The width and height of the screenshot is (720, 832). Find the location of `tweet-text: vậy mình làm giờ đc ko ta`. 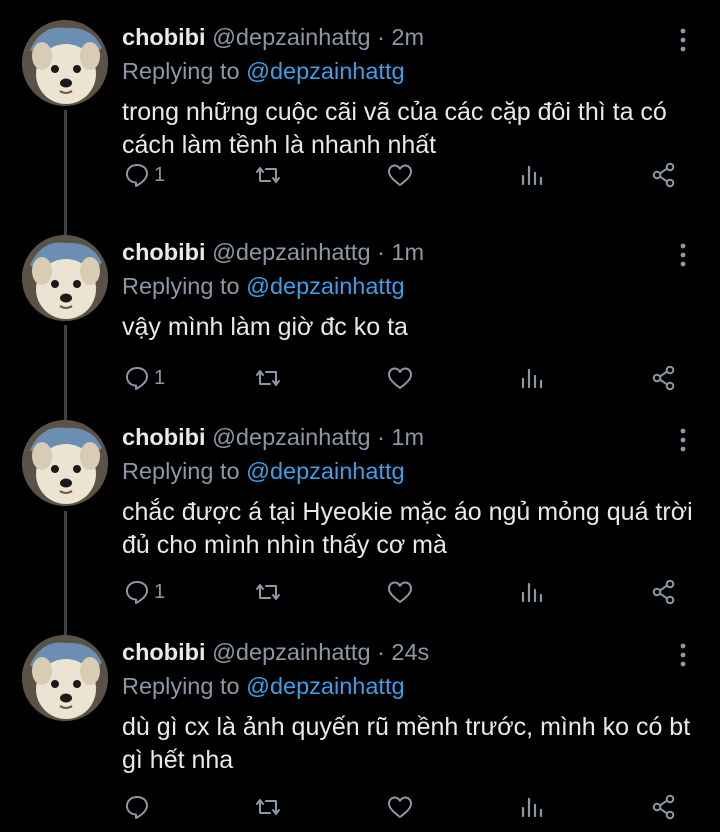

tweet-text: vậy mình làm giờ đc ko ta is located at coordinates (265, 327).